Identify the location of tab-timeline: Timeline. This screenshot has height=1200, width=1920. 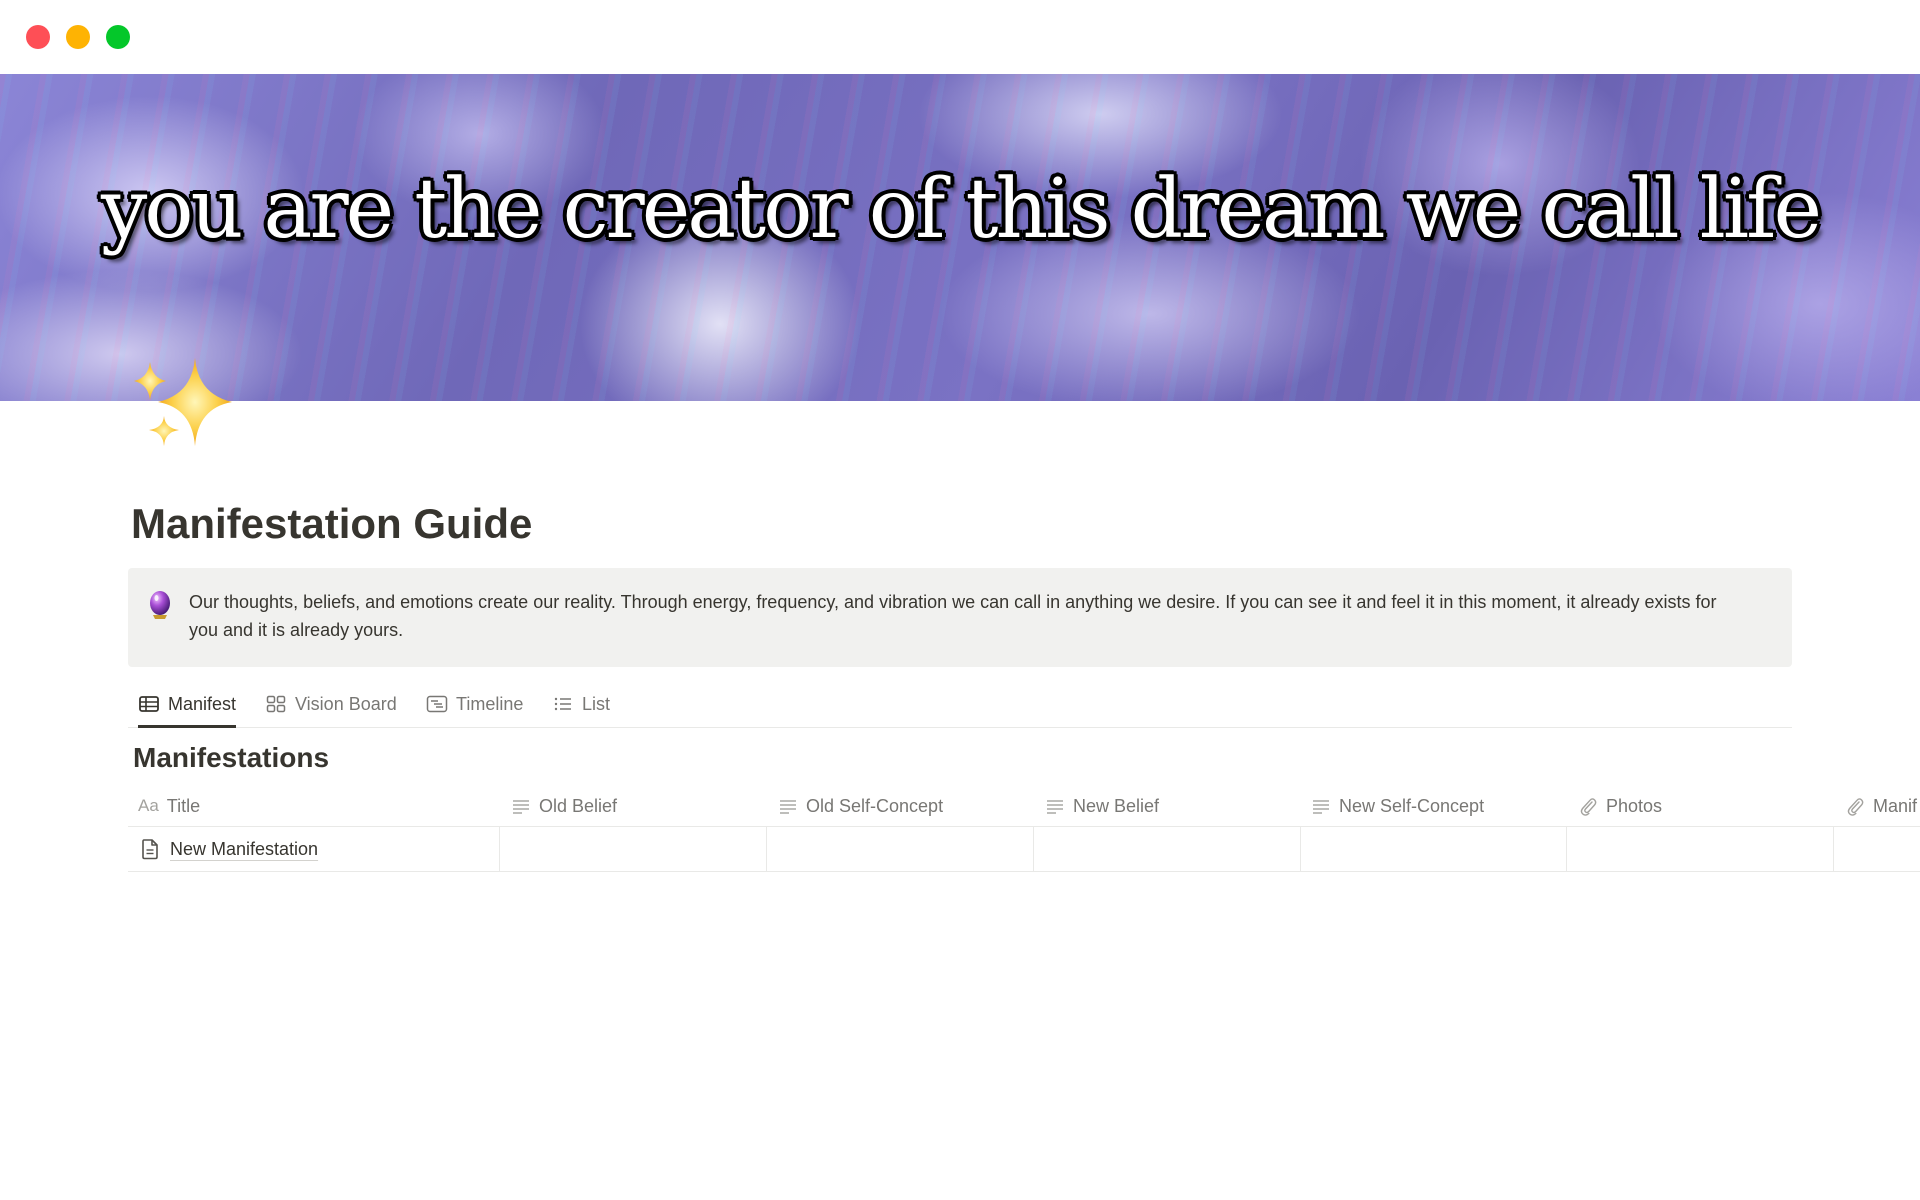
(474, 704).